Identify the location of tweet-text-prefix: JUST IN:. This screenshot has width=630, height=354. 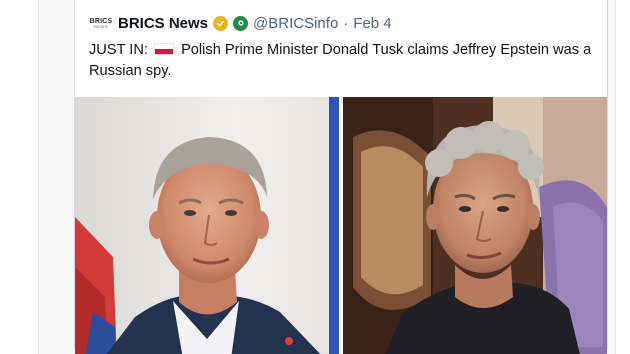
(118, 50).